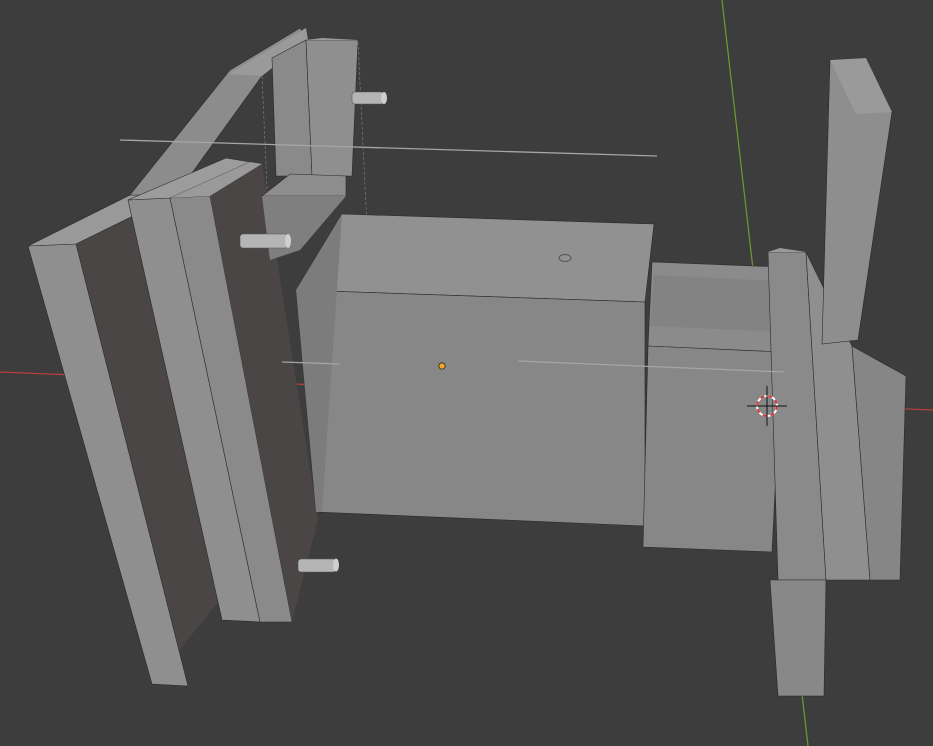 The width and height of the screenshot is (933, 746). I want to click on pin-top, so click(369, 98).